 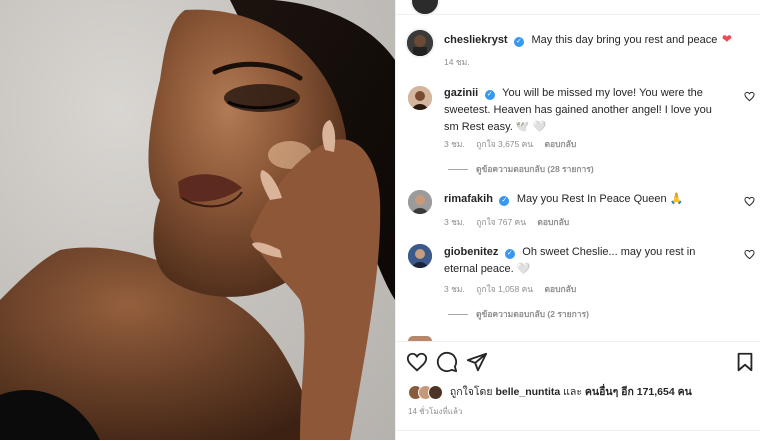 I want to click on author-username: chesliekryst, so click(x=476, y=40).